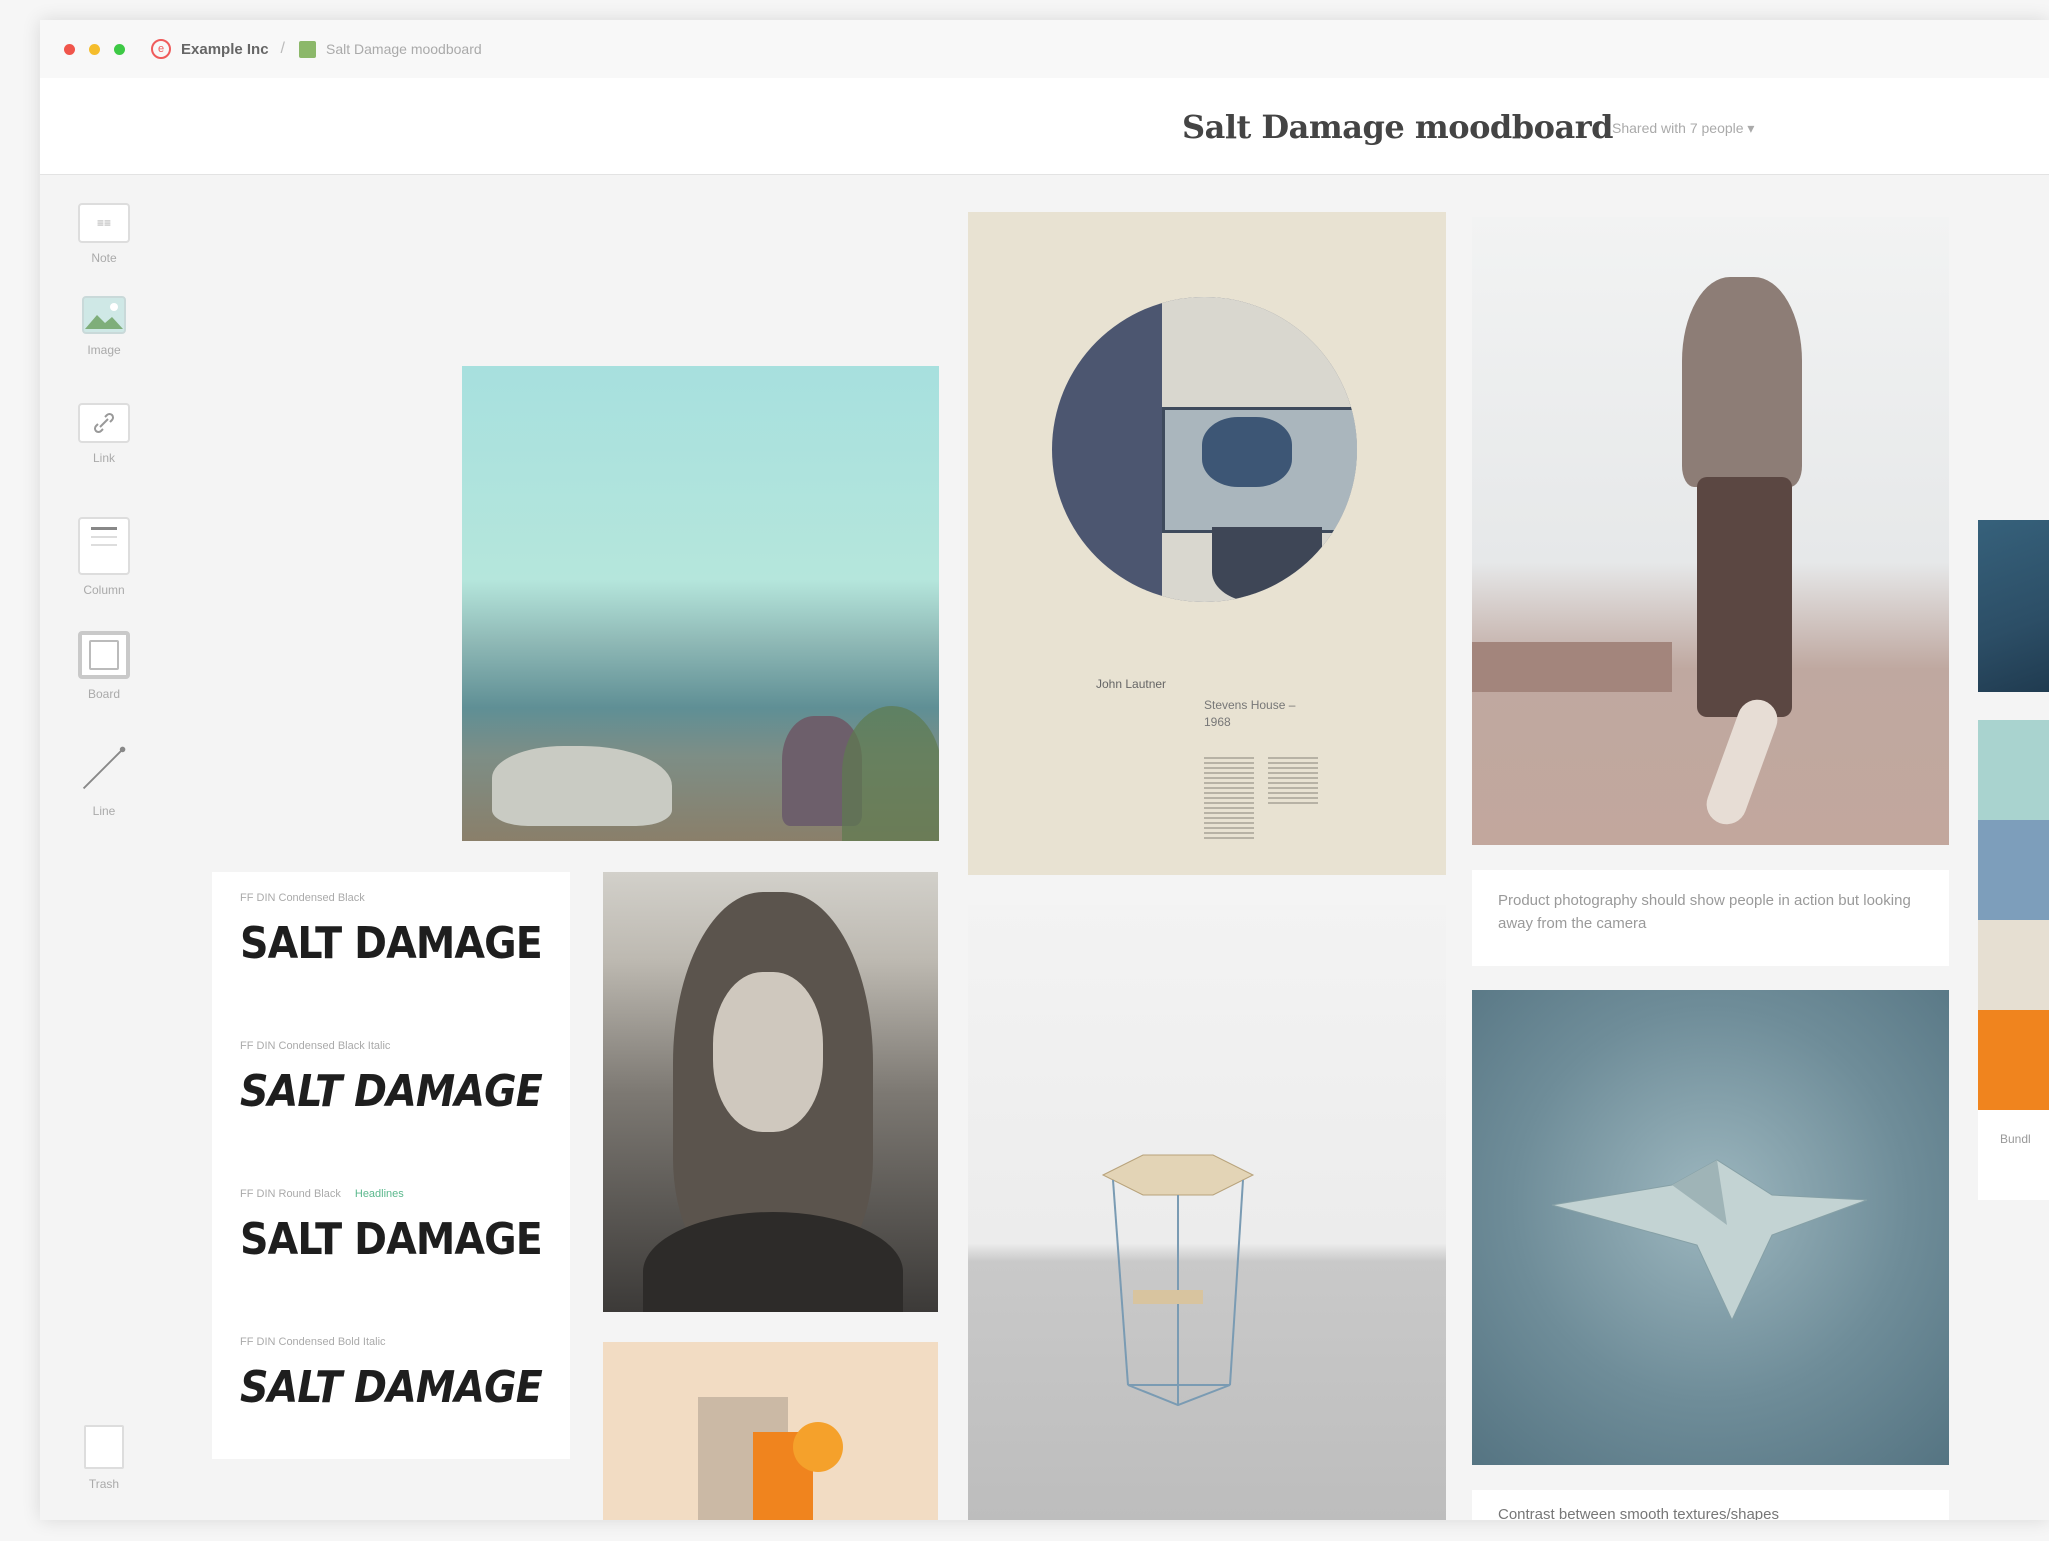 The width and height of the screenshot is (2049, 1541). I want to click on origami-photo, so click(1710, 1227).